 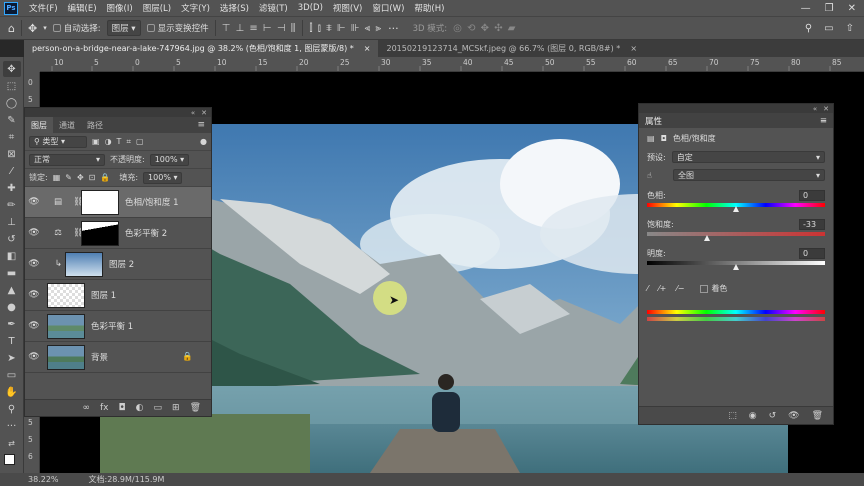 What do you see at coordinates (12, 86) in the screenshot?
I see `marquee-tool-icon: ⬚` at bounding box center [12, 86].